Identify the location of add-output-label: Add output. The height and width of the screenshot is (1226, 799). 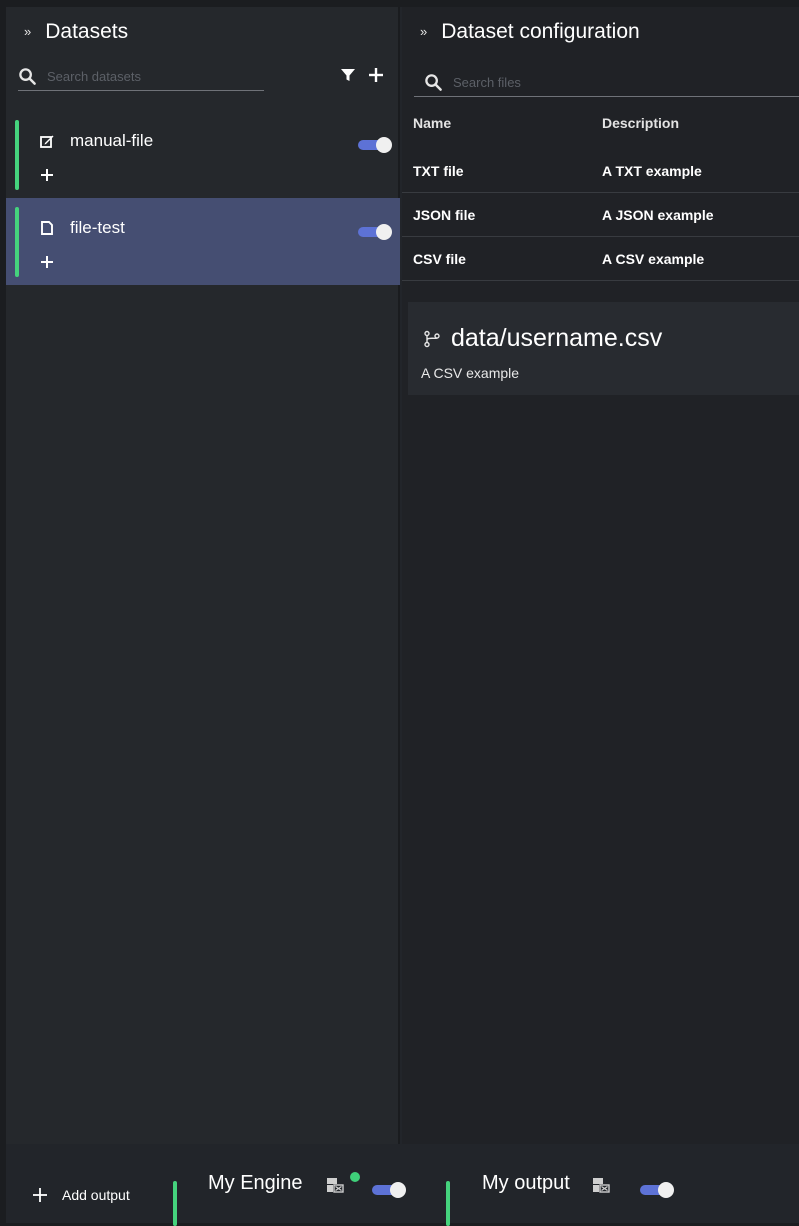
(96, 1195).